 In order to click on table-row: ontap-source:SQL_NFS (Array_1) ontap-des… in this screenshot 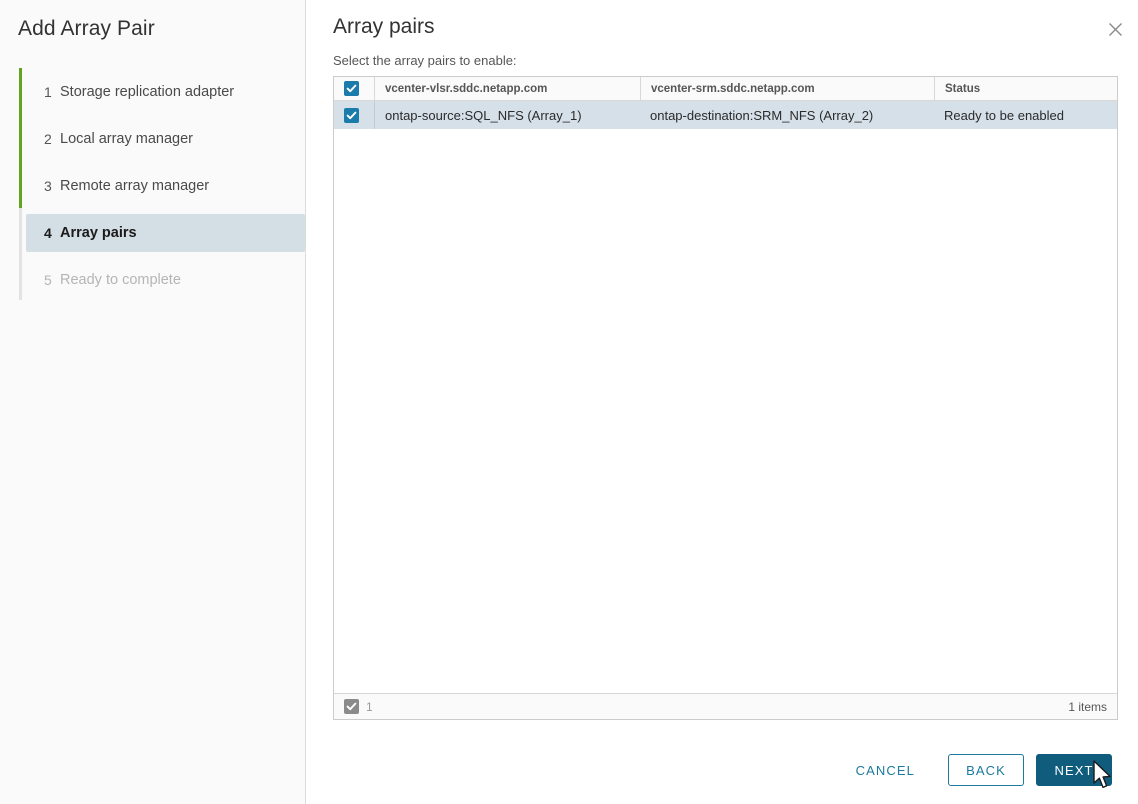, I will do `click(725, 115)`.